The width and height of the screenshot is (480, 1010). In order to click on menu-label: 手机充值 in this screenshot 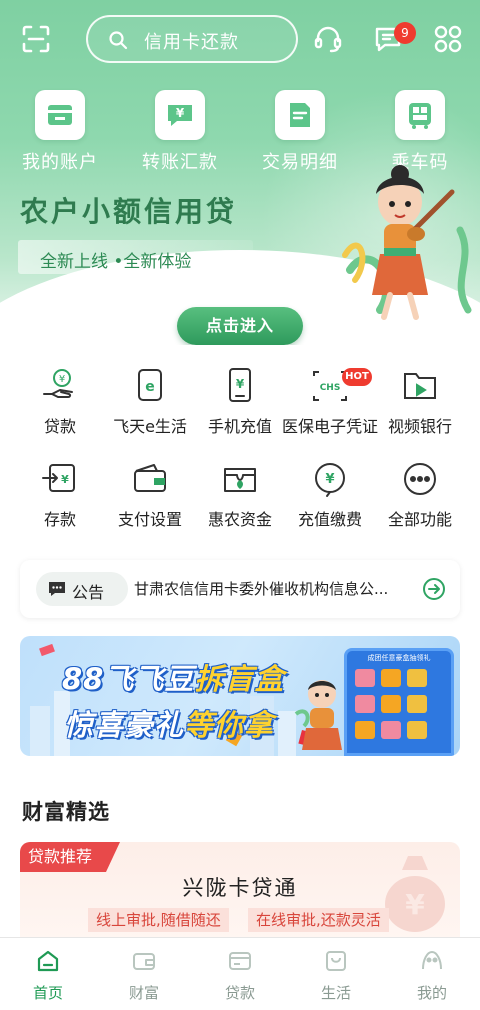, I will do `click(239, 426)`.